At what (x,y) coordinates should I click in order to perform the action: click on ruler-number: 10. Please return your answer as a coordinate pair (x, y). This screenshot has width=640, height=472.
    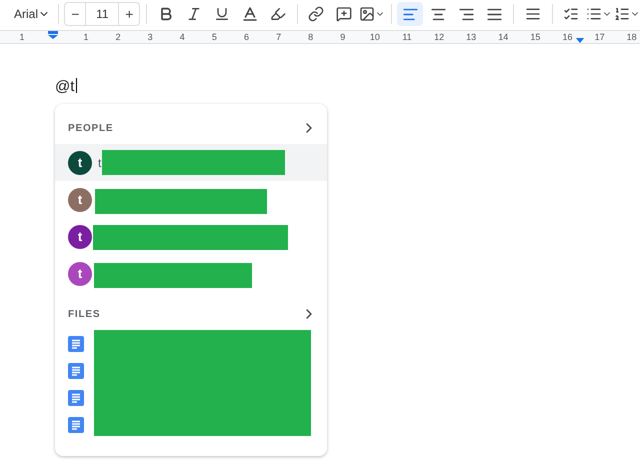
    Looking at the image, I should click on (375, 37).